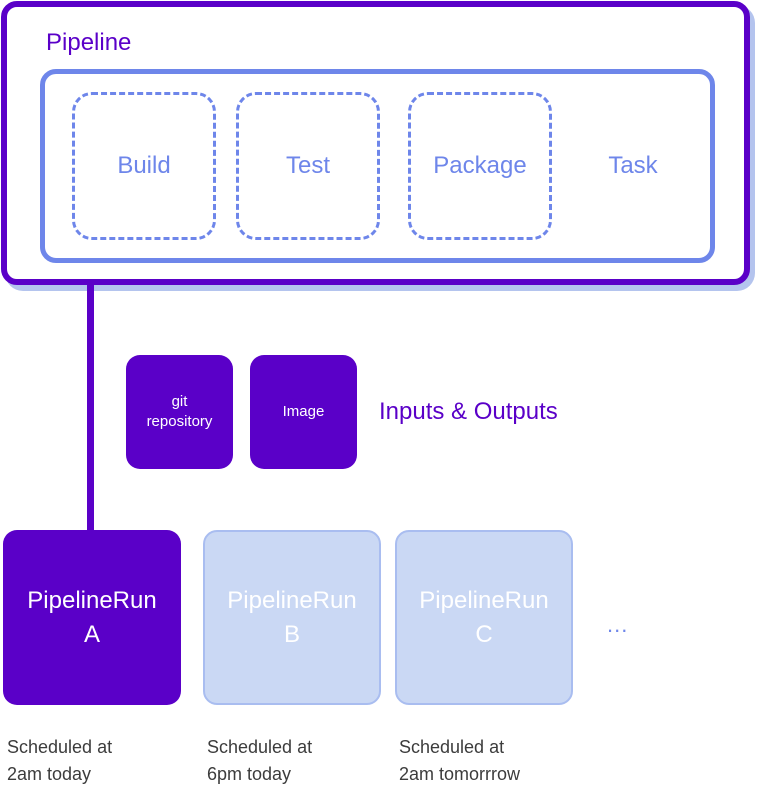 This screenshot has width=759, height=789. I want to click on schedule-line2: 2am tomorrrow, so click(460, 774).